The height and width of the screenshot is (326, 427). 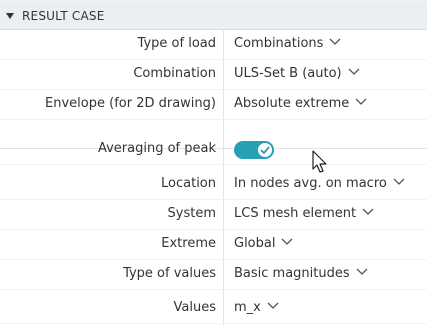 What do you see at coordinates (321, 162) in the screenshot?
I see `mouse-pointer-icon` at bounding box center [321, 162].